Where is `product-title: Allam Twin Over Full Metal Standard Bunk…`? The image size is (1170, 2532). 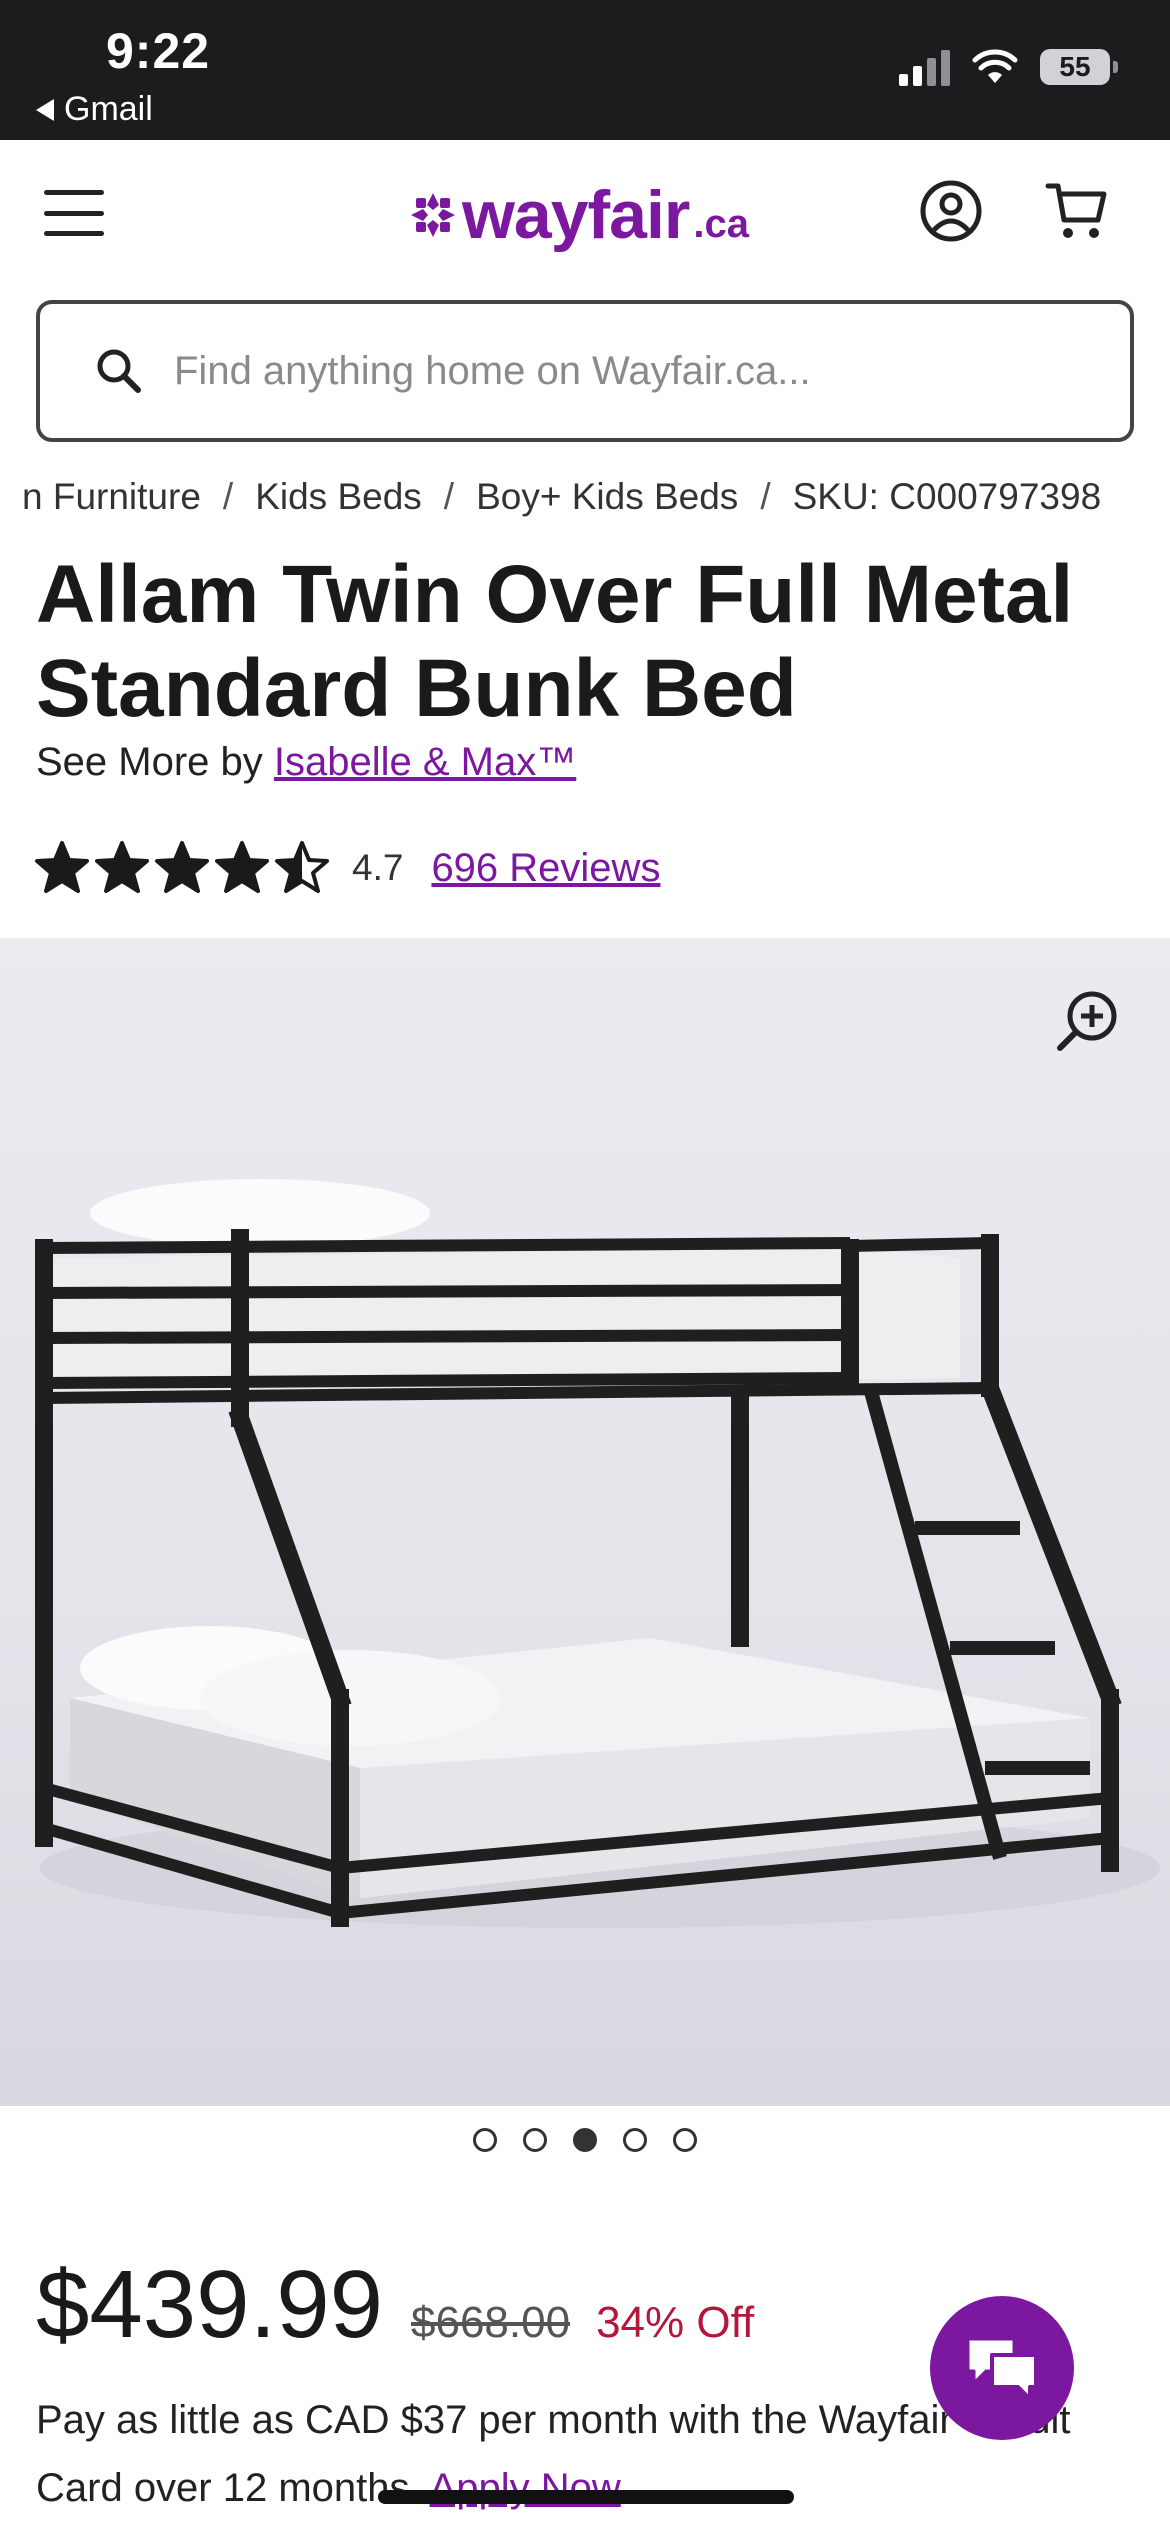 product-title: Allam Twin Over Full Metal Standard Bunk… is located at coordinates (555, 641).